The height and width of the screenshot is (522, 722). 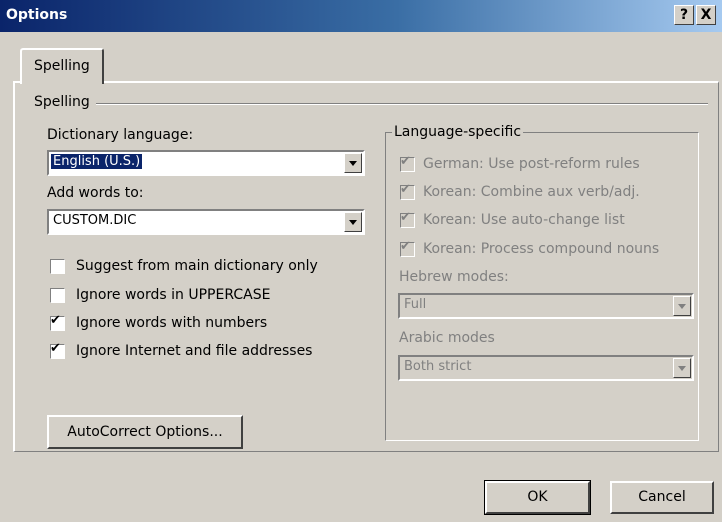 What do you see at coordinates (682, 306) in the screenshot?
I see `hebrew-modes-dropdown-icon` at bounding box center [682, 306].